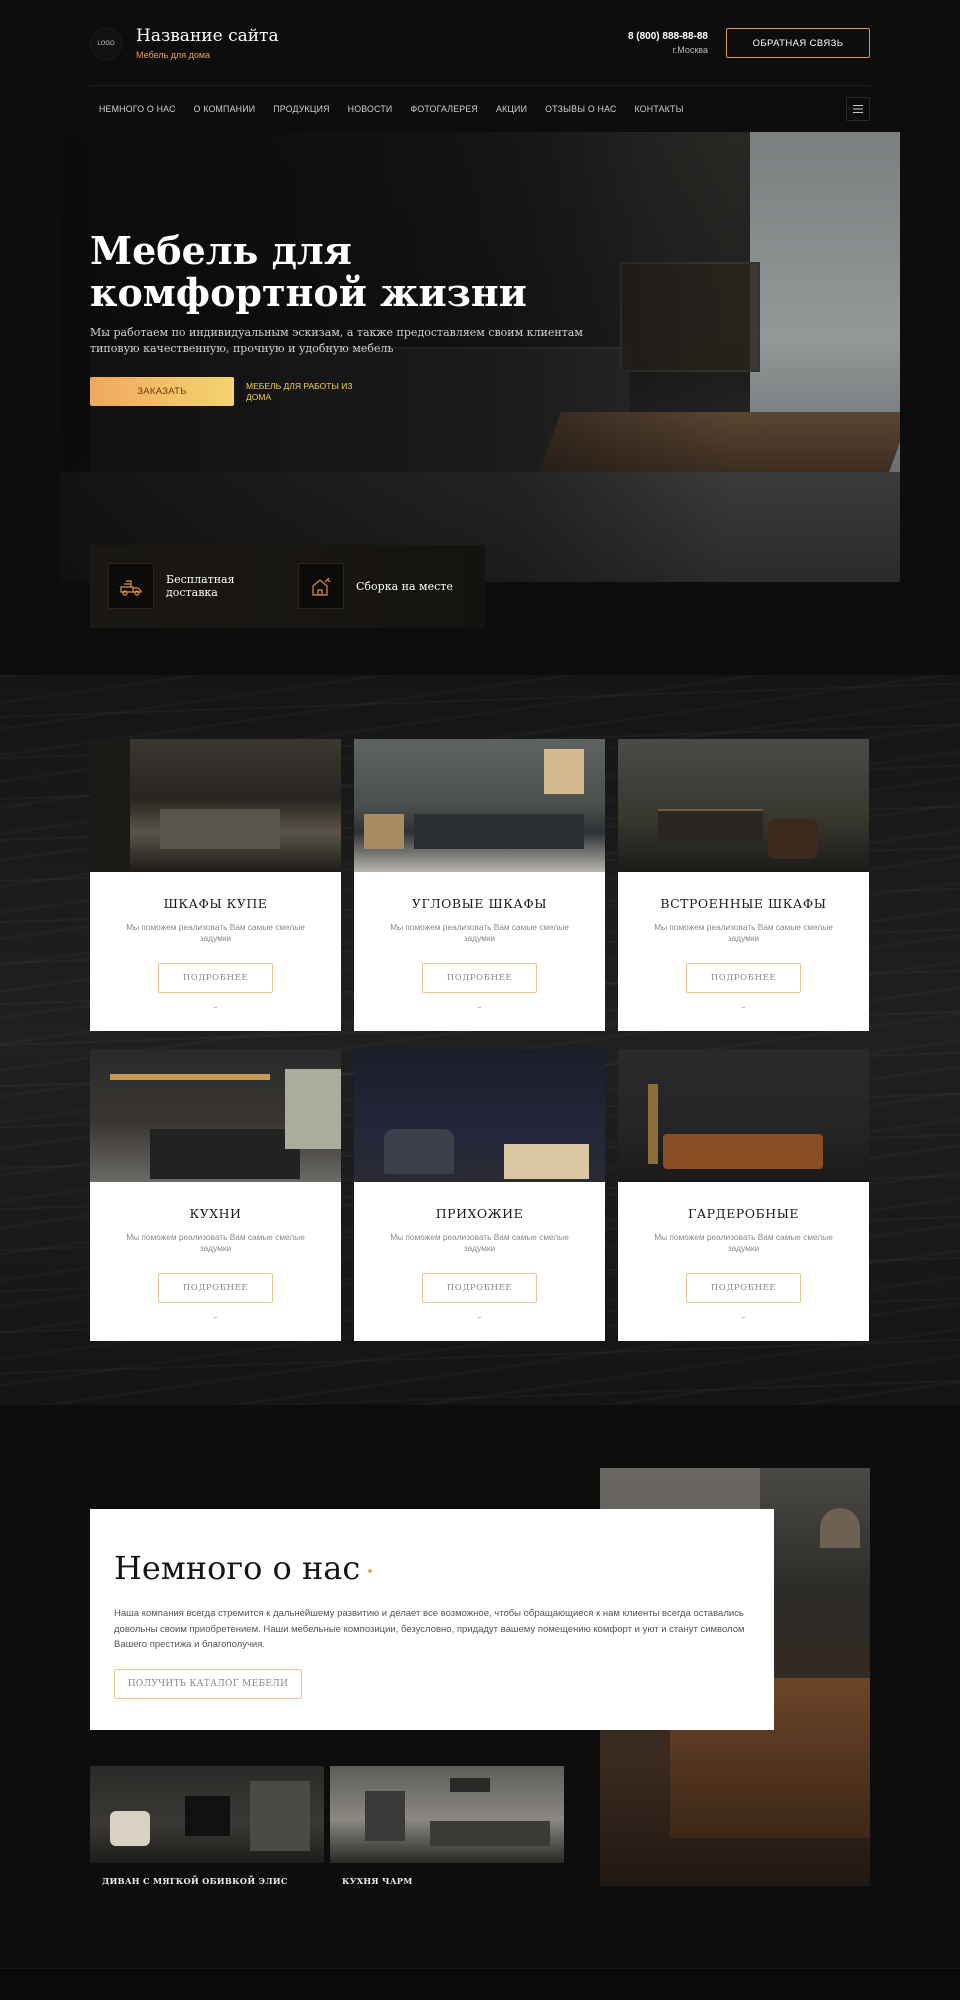  Describe the element at coordinates (237, 1568) in the screenshot. I see `about-title: Немного о нас` at that location.